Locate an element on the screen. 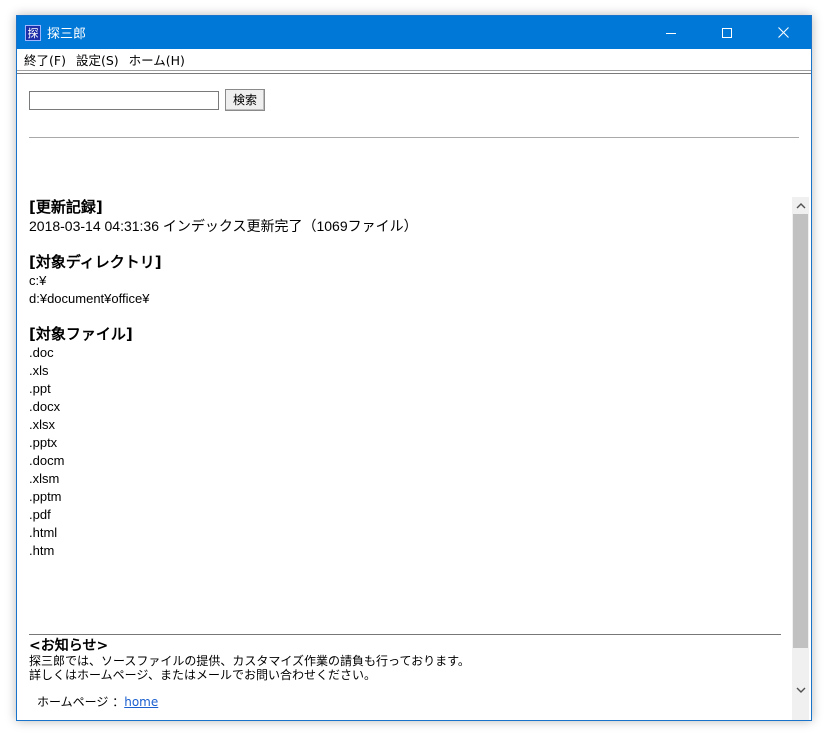 This screenshot has height=740, width=830. files-heading: [対象ファイル] is located at coordinates (81, 334).